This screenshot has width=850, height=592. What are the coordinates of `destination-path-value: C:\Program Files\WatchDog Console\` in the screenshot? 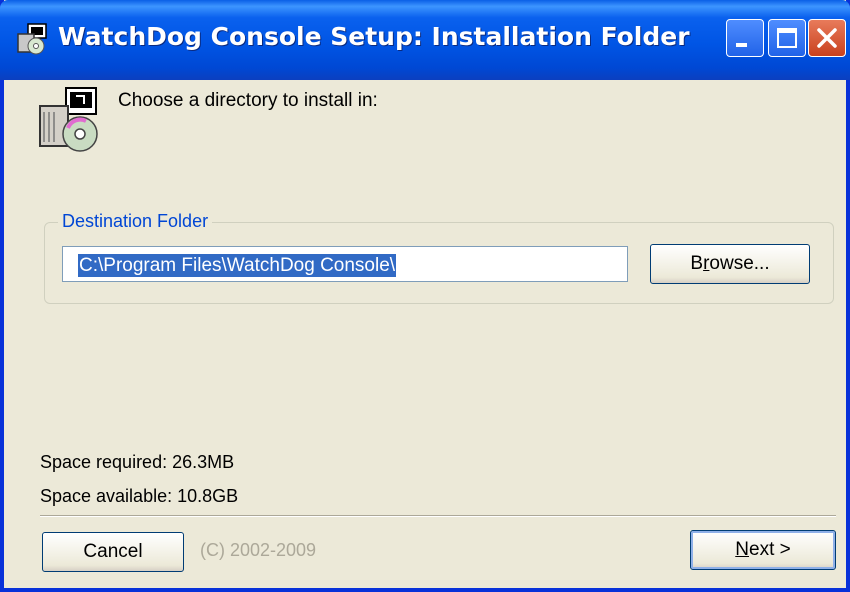 It's located at (237, 265).